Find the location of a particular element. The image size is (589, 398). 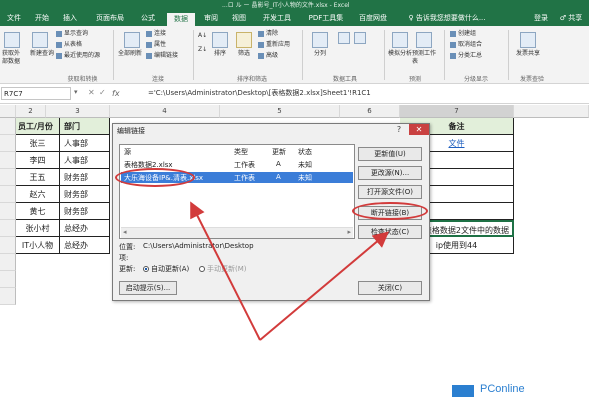

get-external-data-icon is located at coordinates (12, 40).